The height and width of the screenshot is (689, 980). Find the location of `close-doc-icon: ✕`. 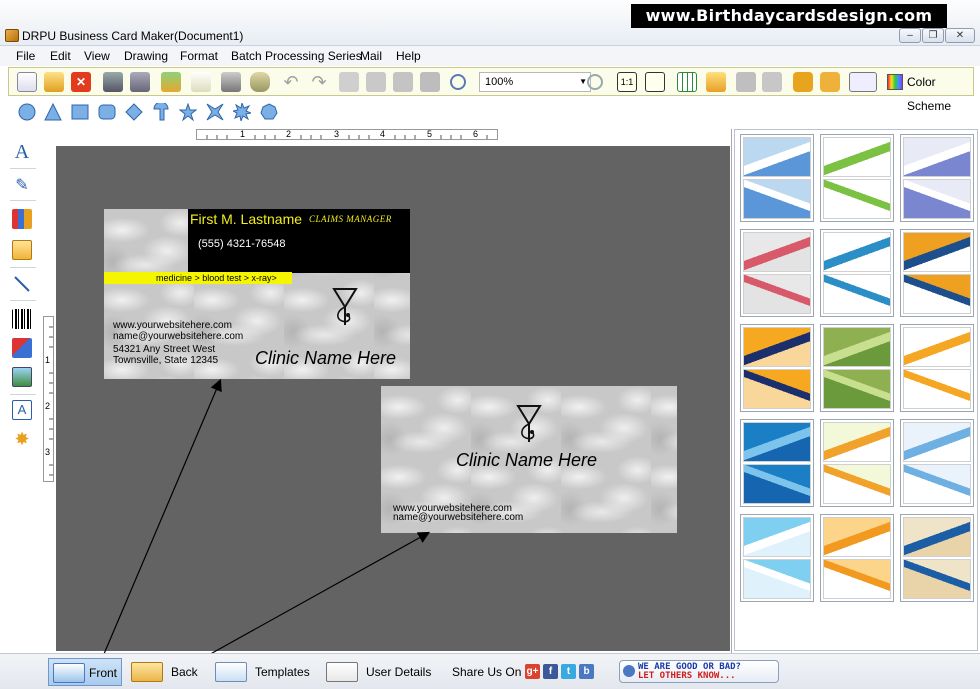

close-doc-icon: ✕ is located at coordinates (81, 82).